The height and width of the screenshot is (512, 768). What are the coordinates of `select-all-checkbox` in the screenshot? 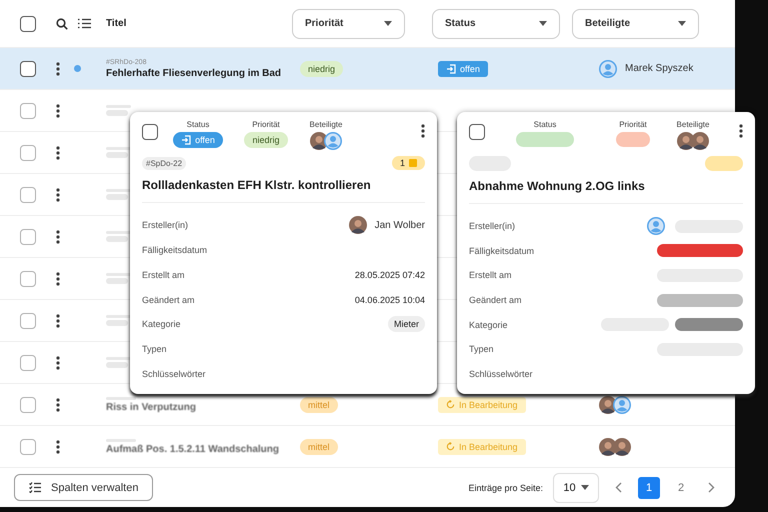 It's located at (28, 24).